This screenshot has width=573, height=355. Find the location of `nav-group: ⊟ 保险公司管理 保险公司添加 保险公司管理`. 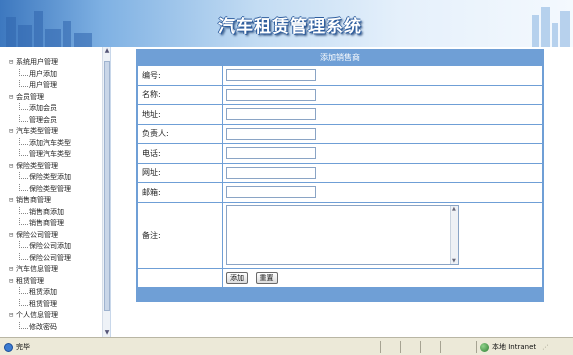

nav-group: ⊟ 保险公司管理 保险公司添加 保险公司管理 is located at coordinates (53, 247).